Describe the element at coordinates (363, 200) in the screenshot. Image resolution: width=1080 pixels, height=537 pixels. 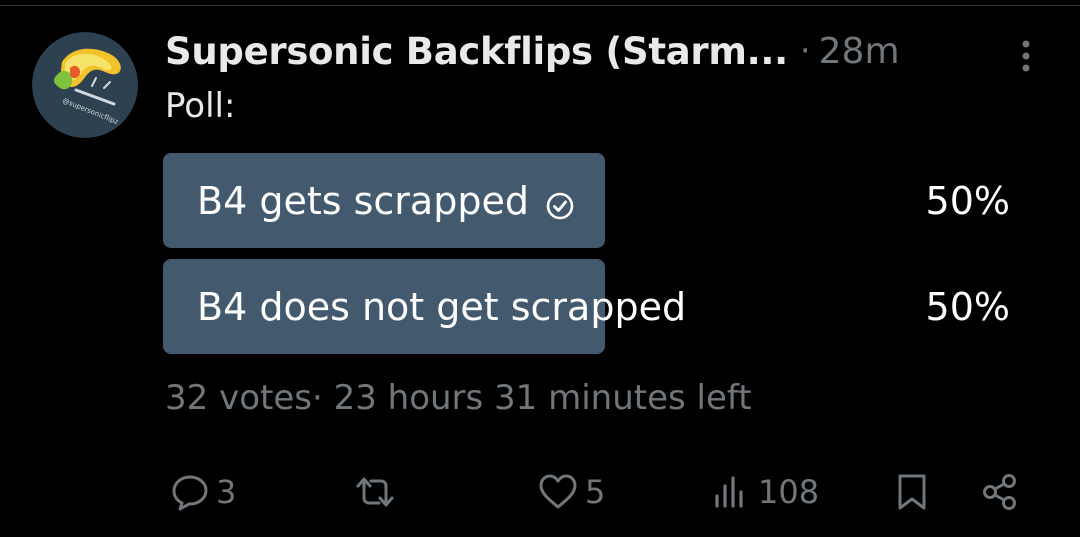
I see `poll-option-label: B4 gets scrapped` at that location.